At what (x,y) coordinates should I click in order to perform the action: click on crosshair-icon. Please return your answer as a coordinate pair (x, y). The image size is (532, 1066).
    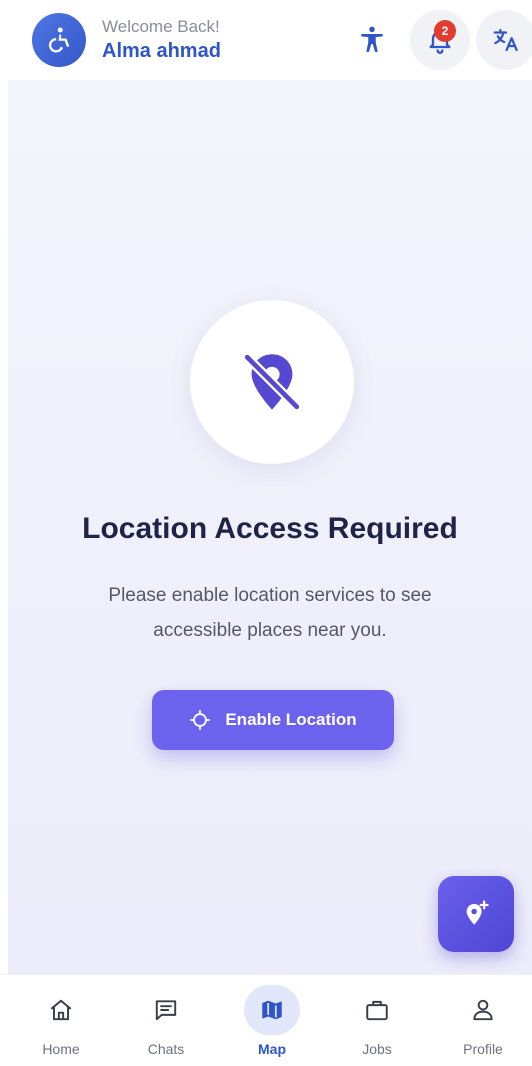
    Looking at the image, I should click on (200, 720).